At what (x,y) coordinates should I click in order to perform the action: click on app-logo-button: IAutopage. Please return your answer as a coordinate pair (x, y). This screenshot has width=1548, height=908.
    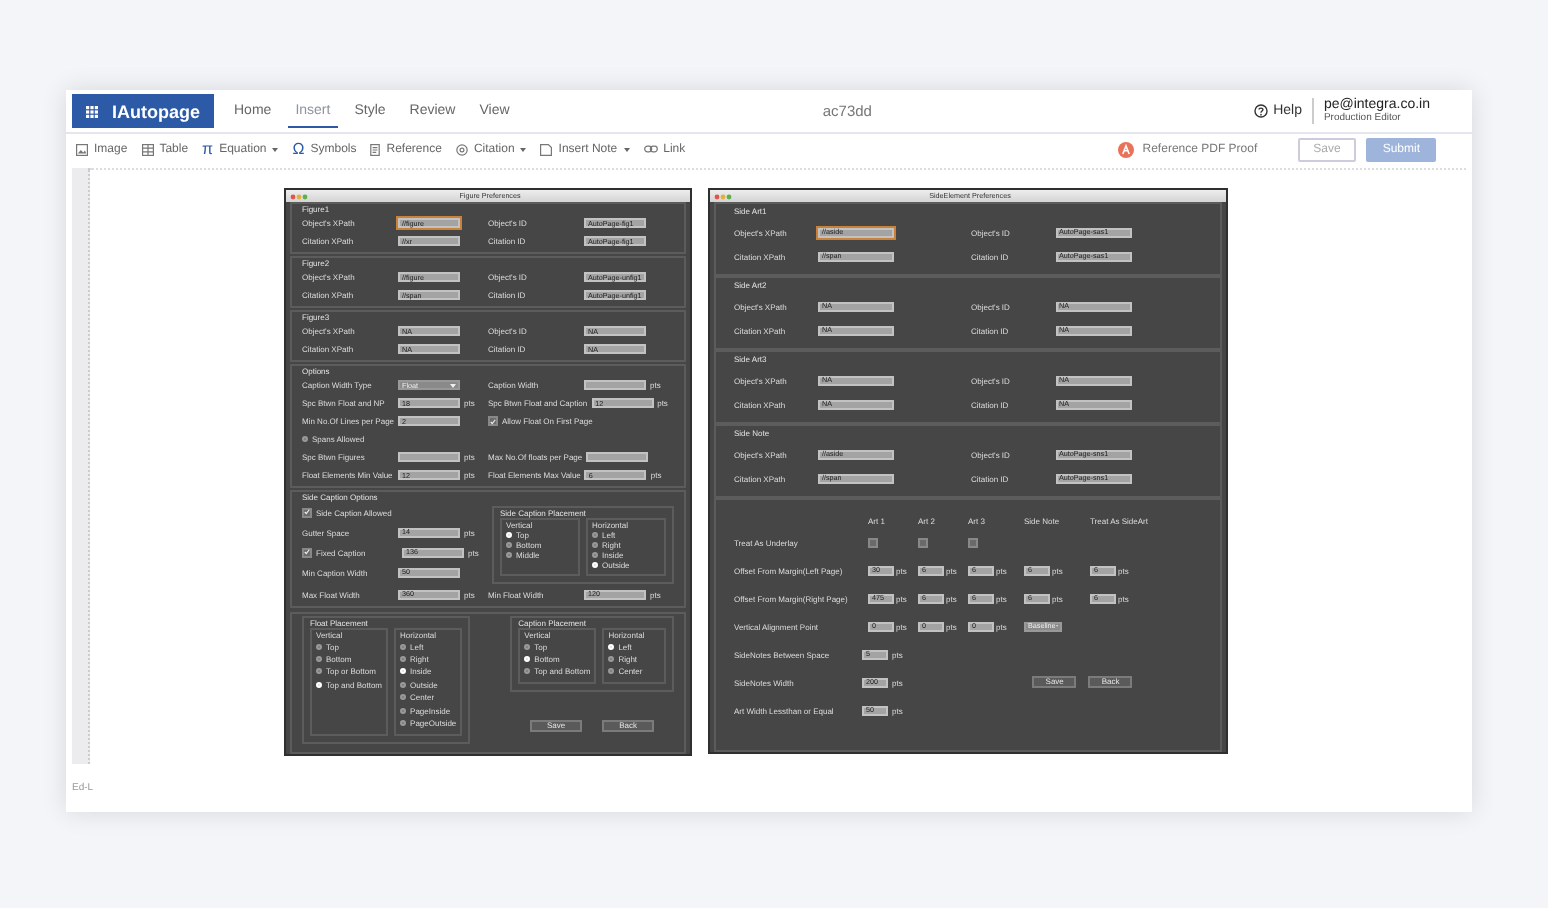
    Looking at the image, I should click on (143, 111).